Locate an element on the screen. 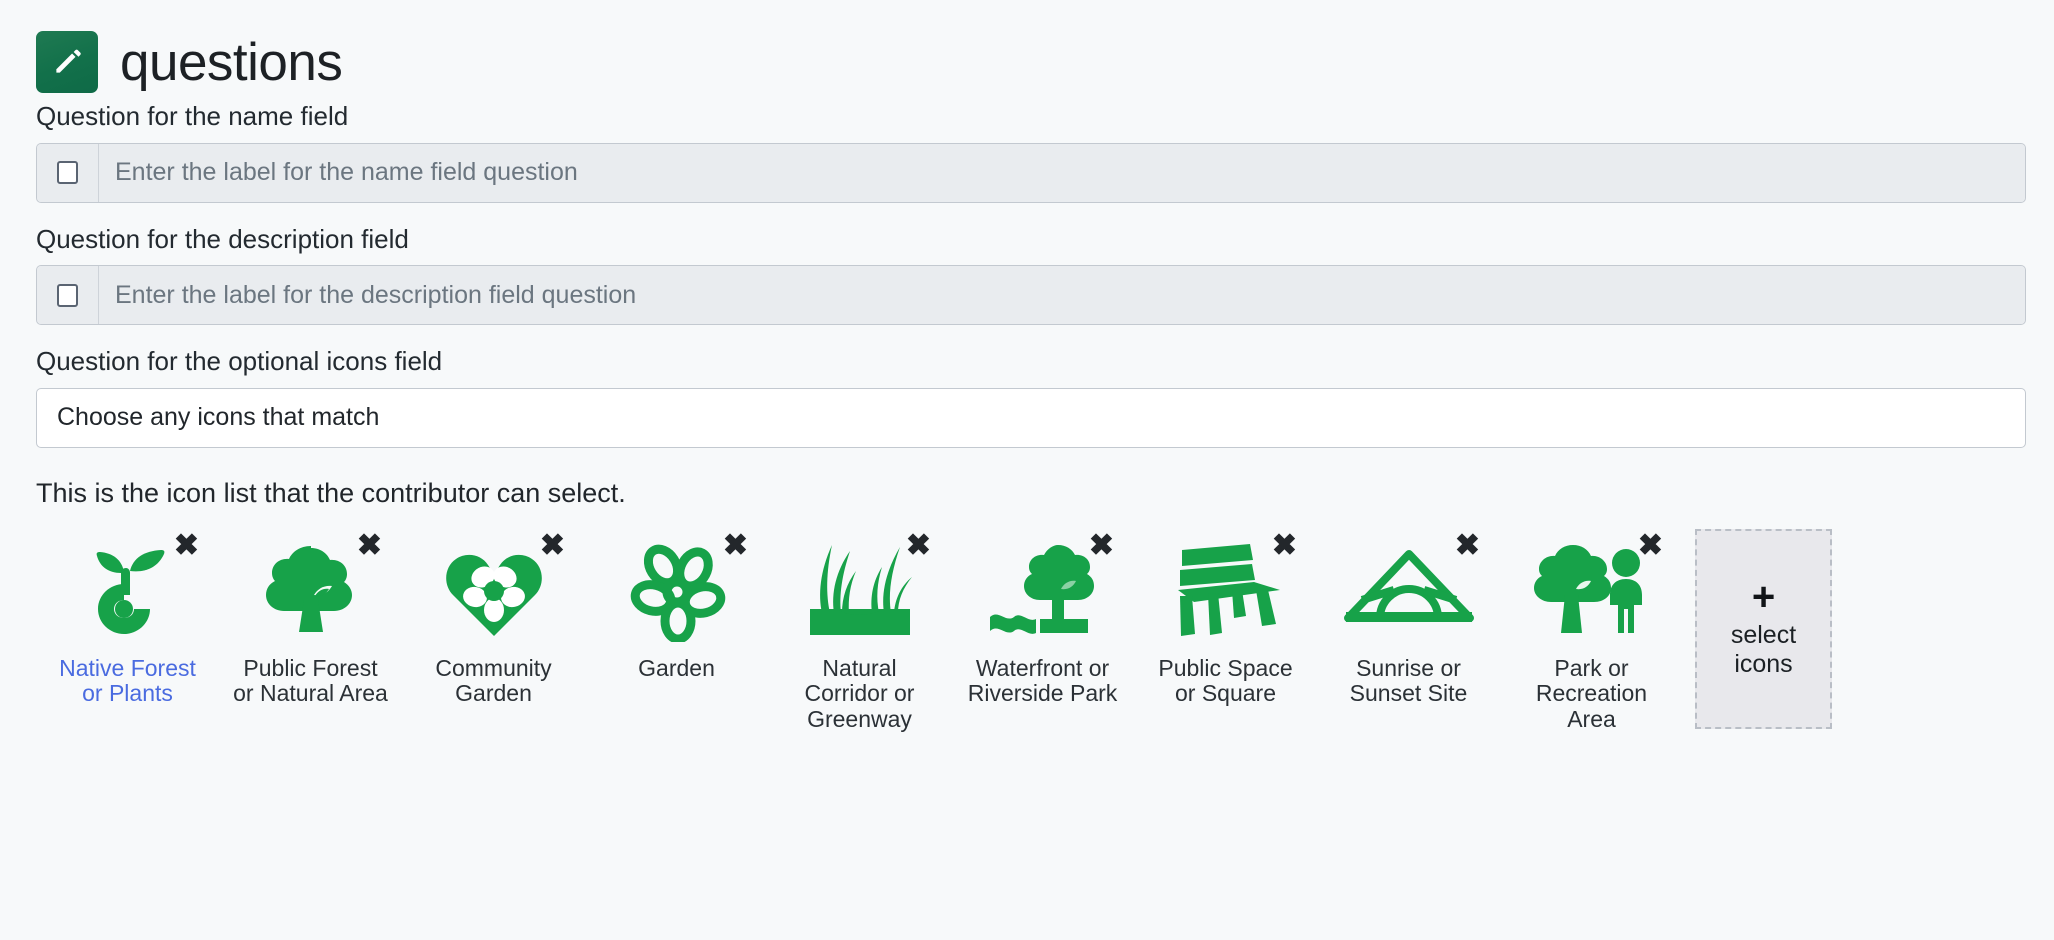 The width and height of the screenshot is (2054, 940). icon-item-park-or-recreation-area: ✖ Park or Recreation Area is located at coordinates (1591, 628).